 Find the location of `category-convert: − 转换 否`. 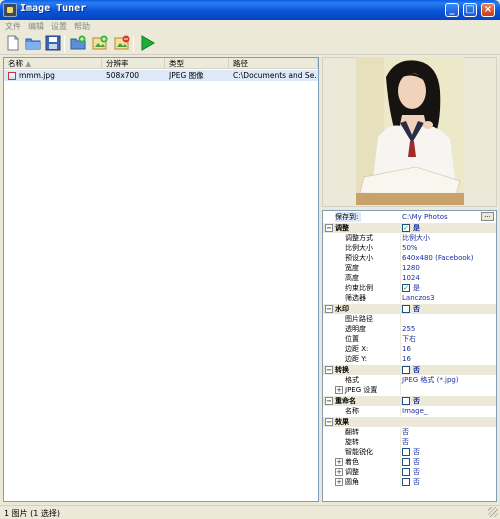

category-convert: − 转换 否 is located at coordinates (409, 370).